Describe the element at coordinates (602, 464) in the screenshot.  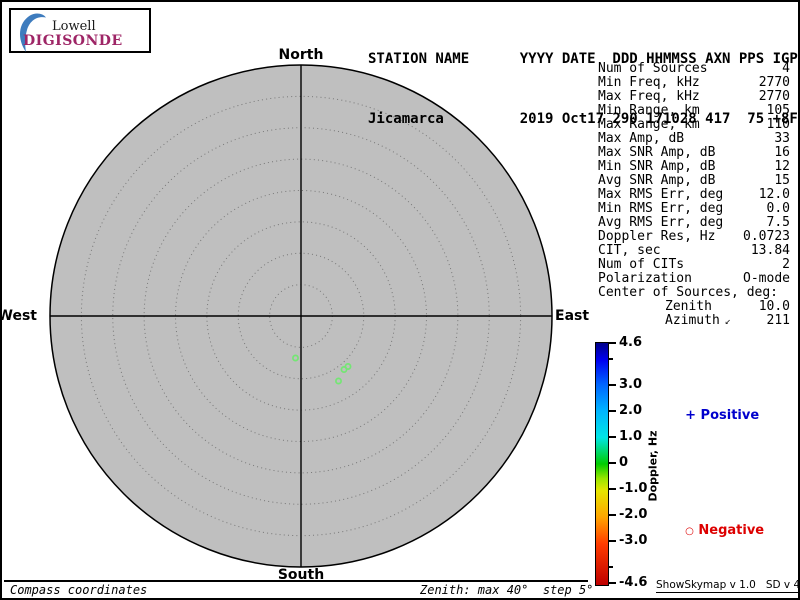
I see `doppler-colorbar` at that location.